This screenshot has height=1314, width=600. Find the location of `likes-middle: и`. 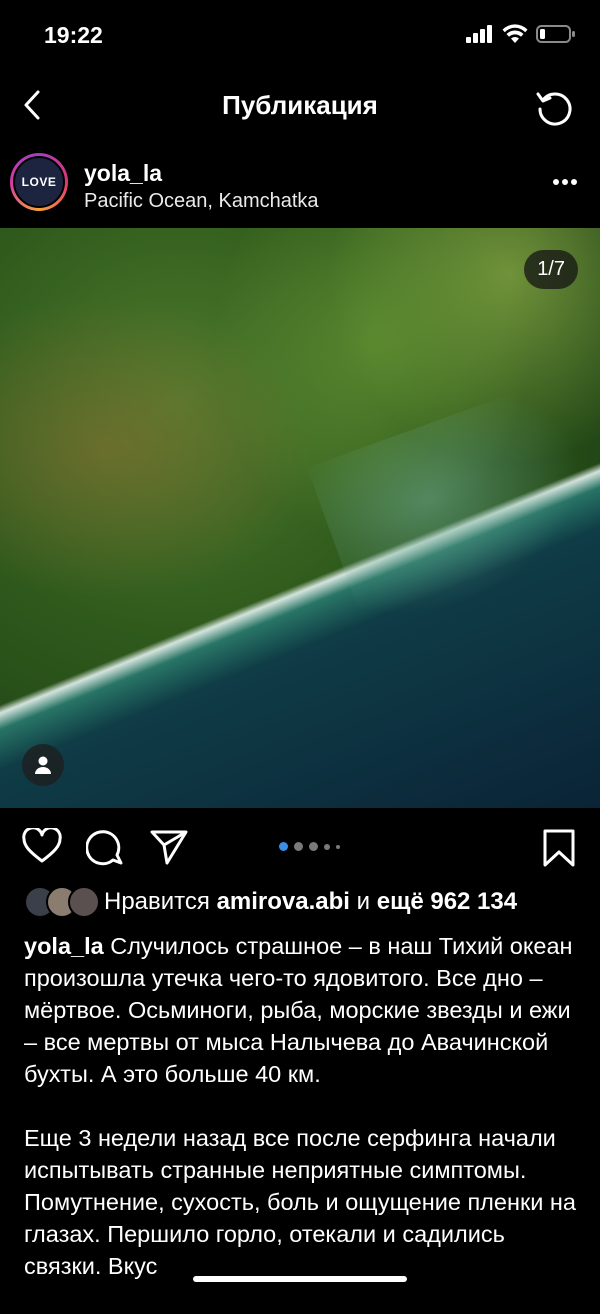

likes-middle: и is located at coordinates (363, 901).